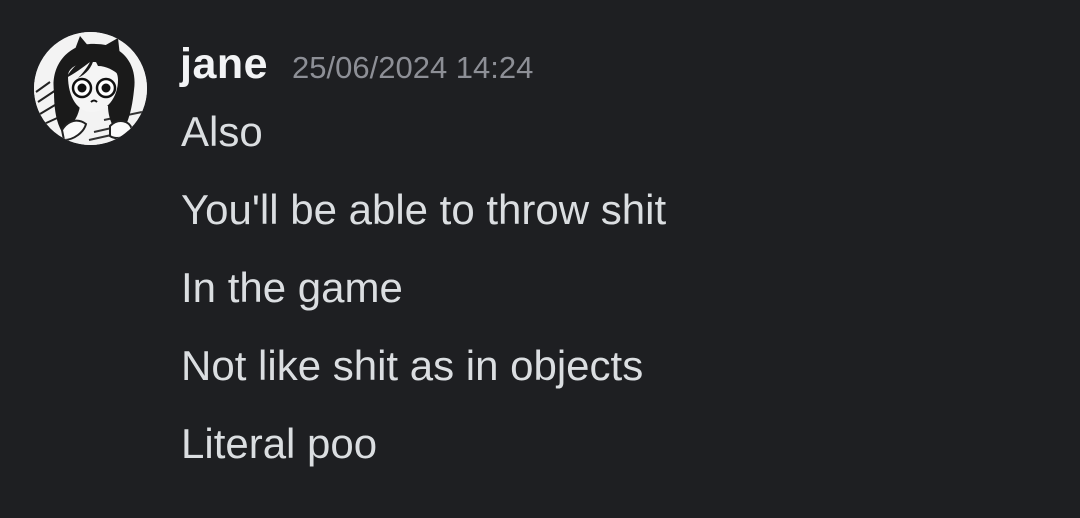 The width and height of the screenshot is (1080, 518). Describe the element at coordinates (413, 67) in the screenshot. I see `timestamp: 25/06/2024 14:24` at that location.